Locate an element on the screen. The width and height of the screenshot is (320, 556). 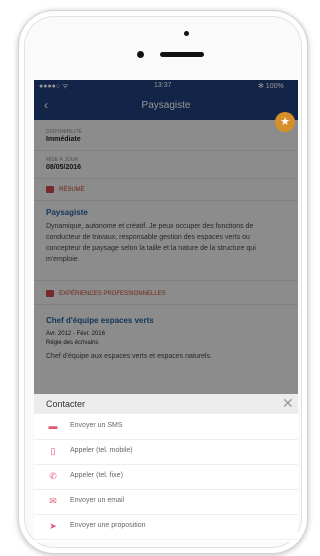
contact-mobile-button: ▯ Appeler (tel. mobile) is located at coordinates (166, 452).